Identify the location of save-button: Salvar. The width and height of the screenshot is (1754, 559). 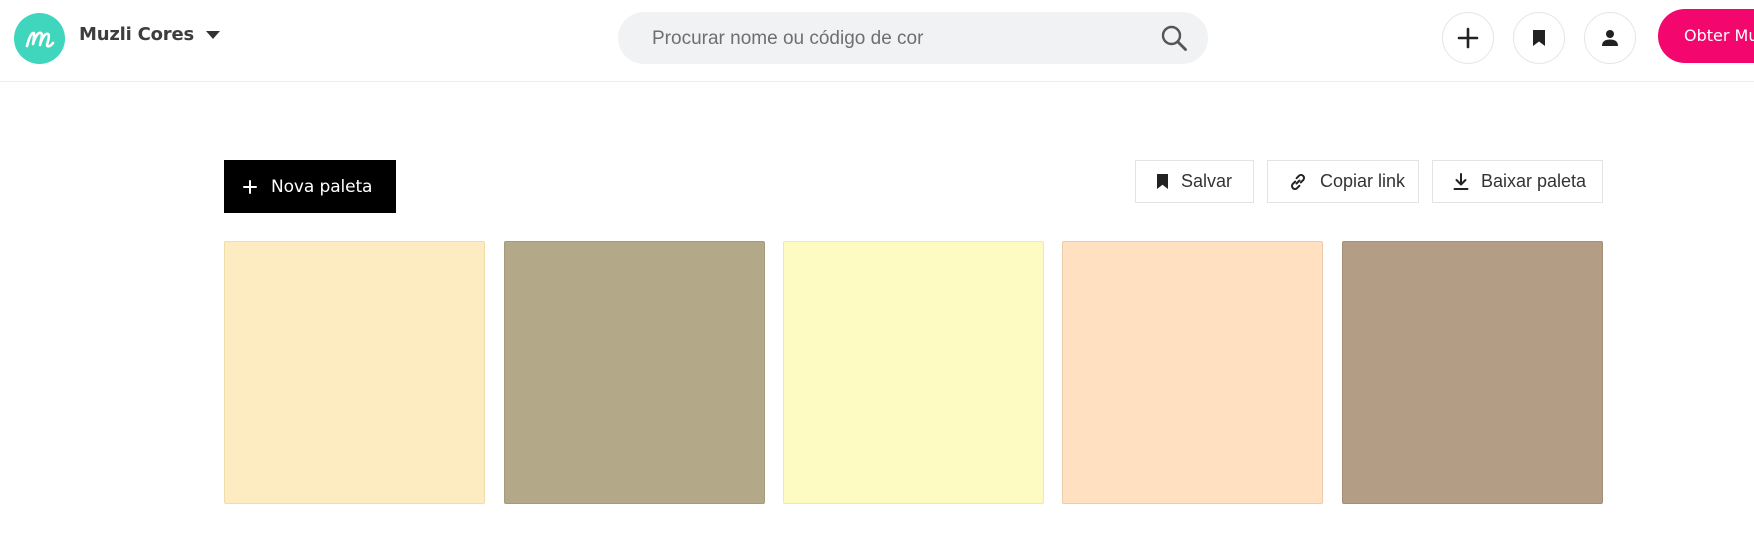
(1194, 181).